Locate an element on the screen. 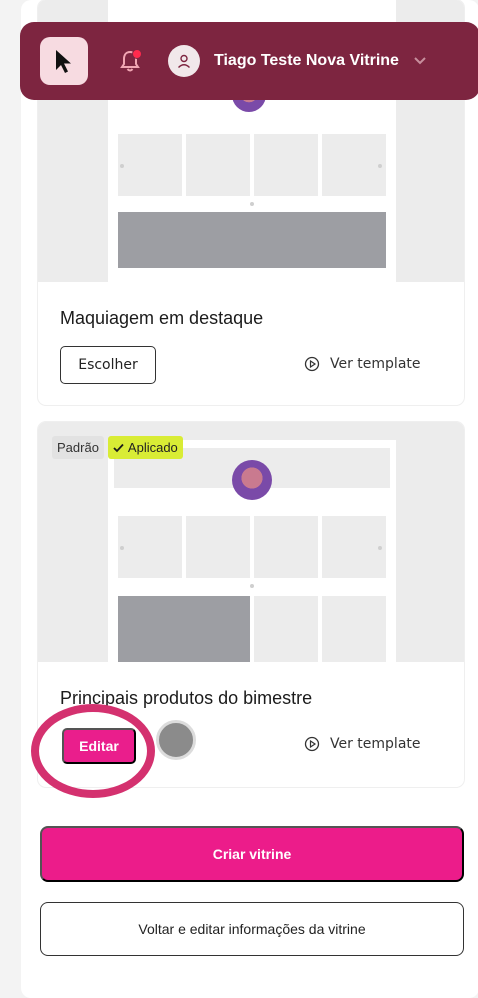 This screenshot has height=998, width=478. cursor-icon is located at coordinates (63, 61).